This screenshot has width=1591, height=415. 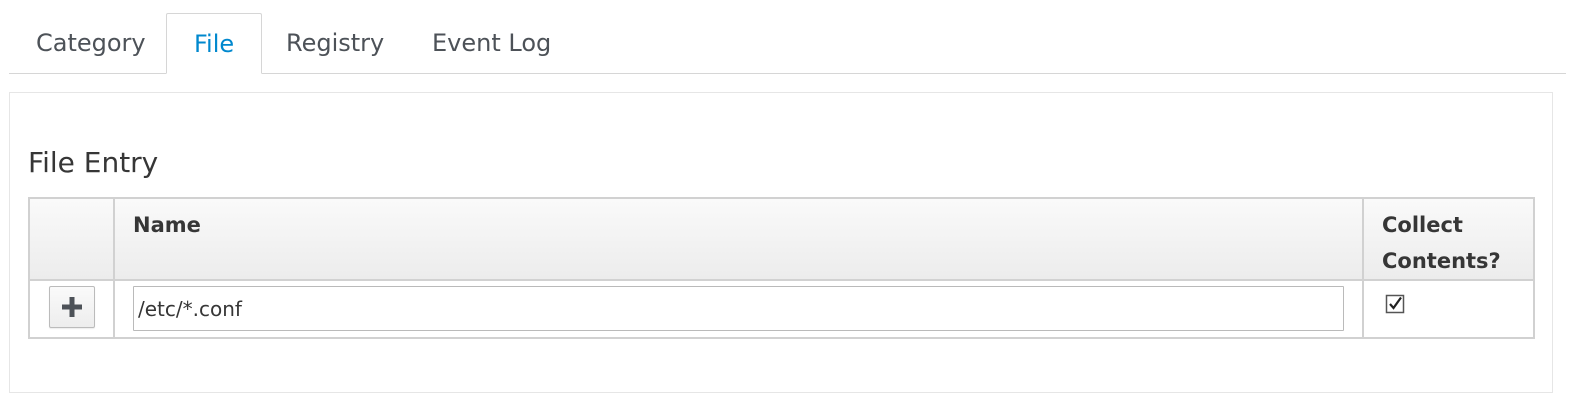 What do you see at coordinates (1448, 308) in the screenshot?
I see `collect-contents-cell` at bounding box center [1448, 308].